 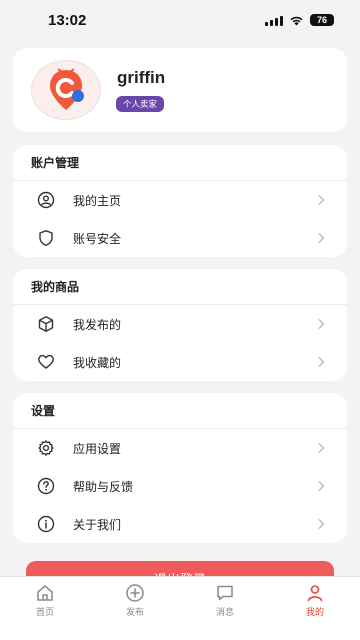 I want to click on tab-mine: 我的, so click(x=315, y=608).